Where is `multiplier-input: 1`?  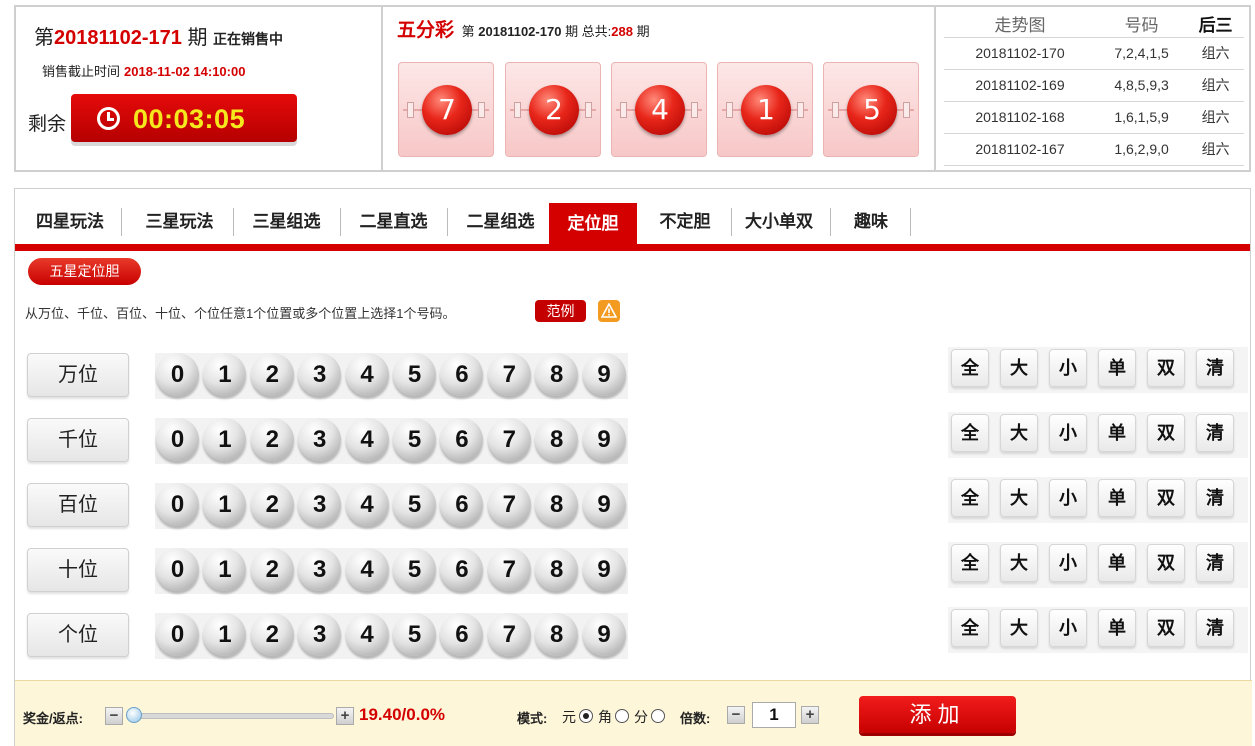
multiplier-input: 1 is located at coordinates (774, 715).